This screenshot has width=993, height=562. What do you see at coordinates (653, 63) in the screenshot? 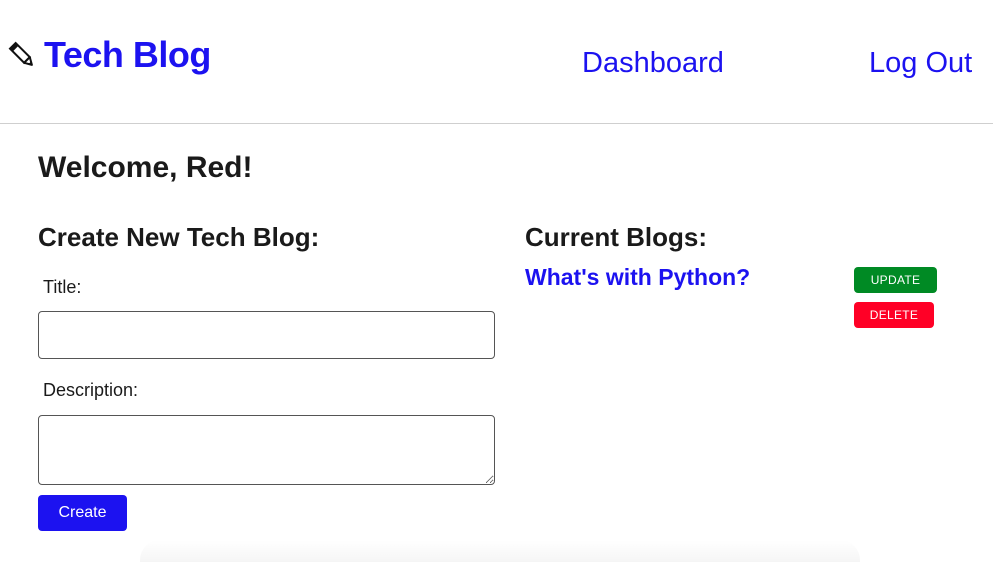
I see `nav-dashboard-link: Dashboard` at bounding box center [653, 63].